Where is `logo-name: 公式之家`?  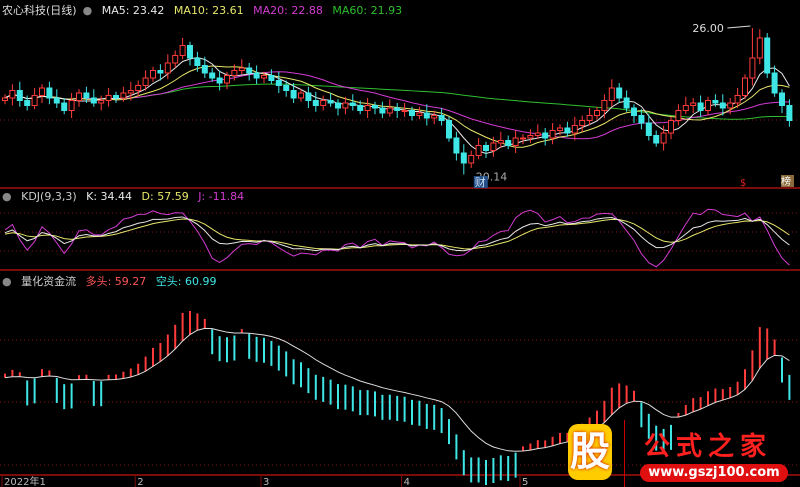
logo-name: 公式之家 is located at coordinates (708, 447).